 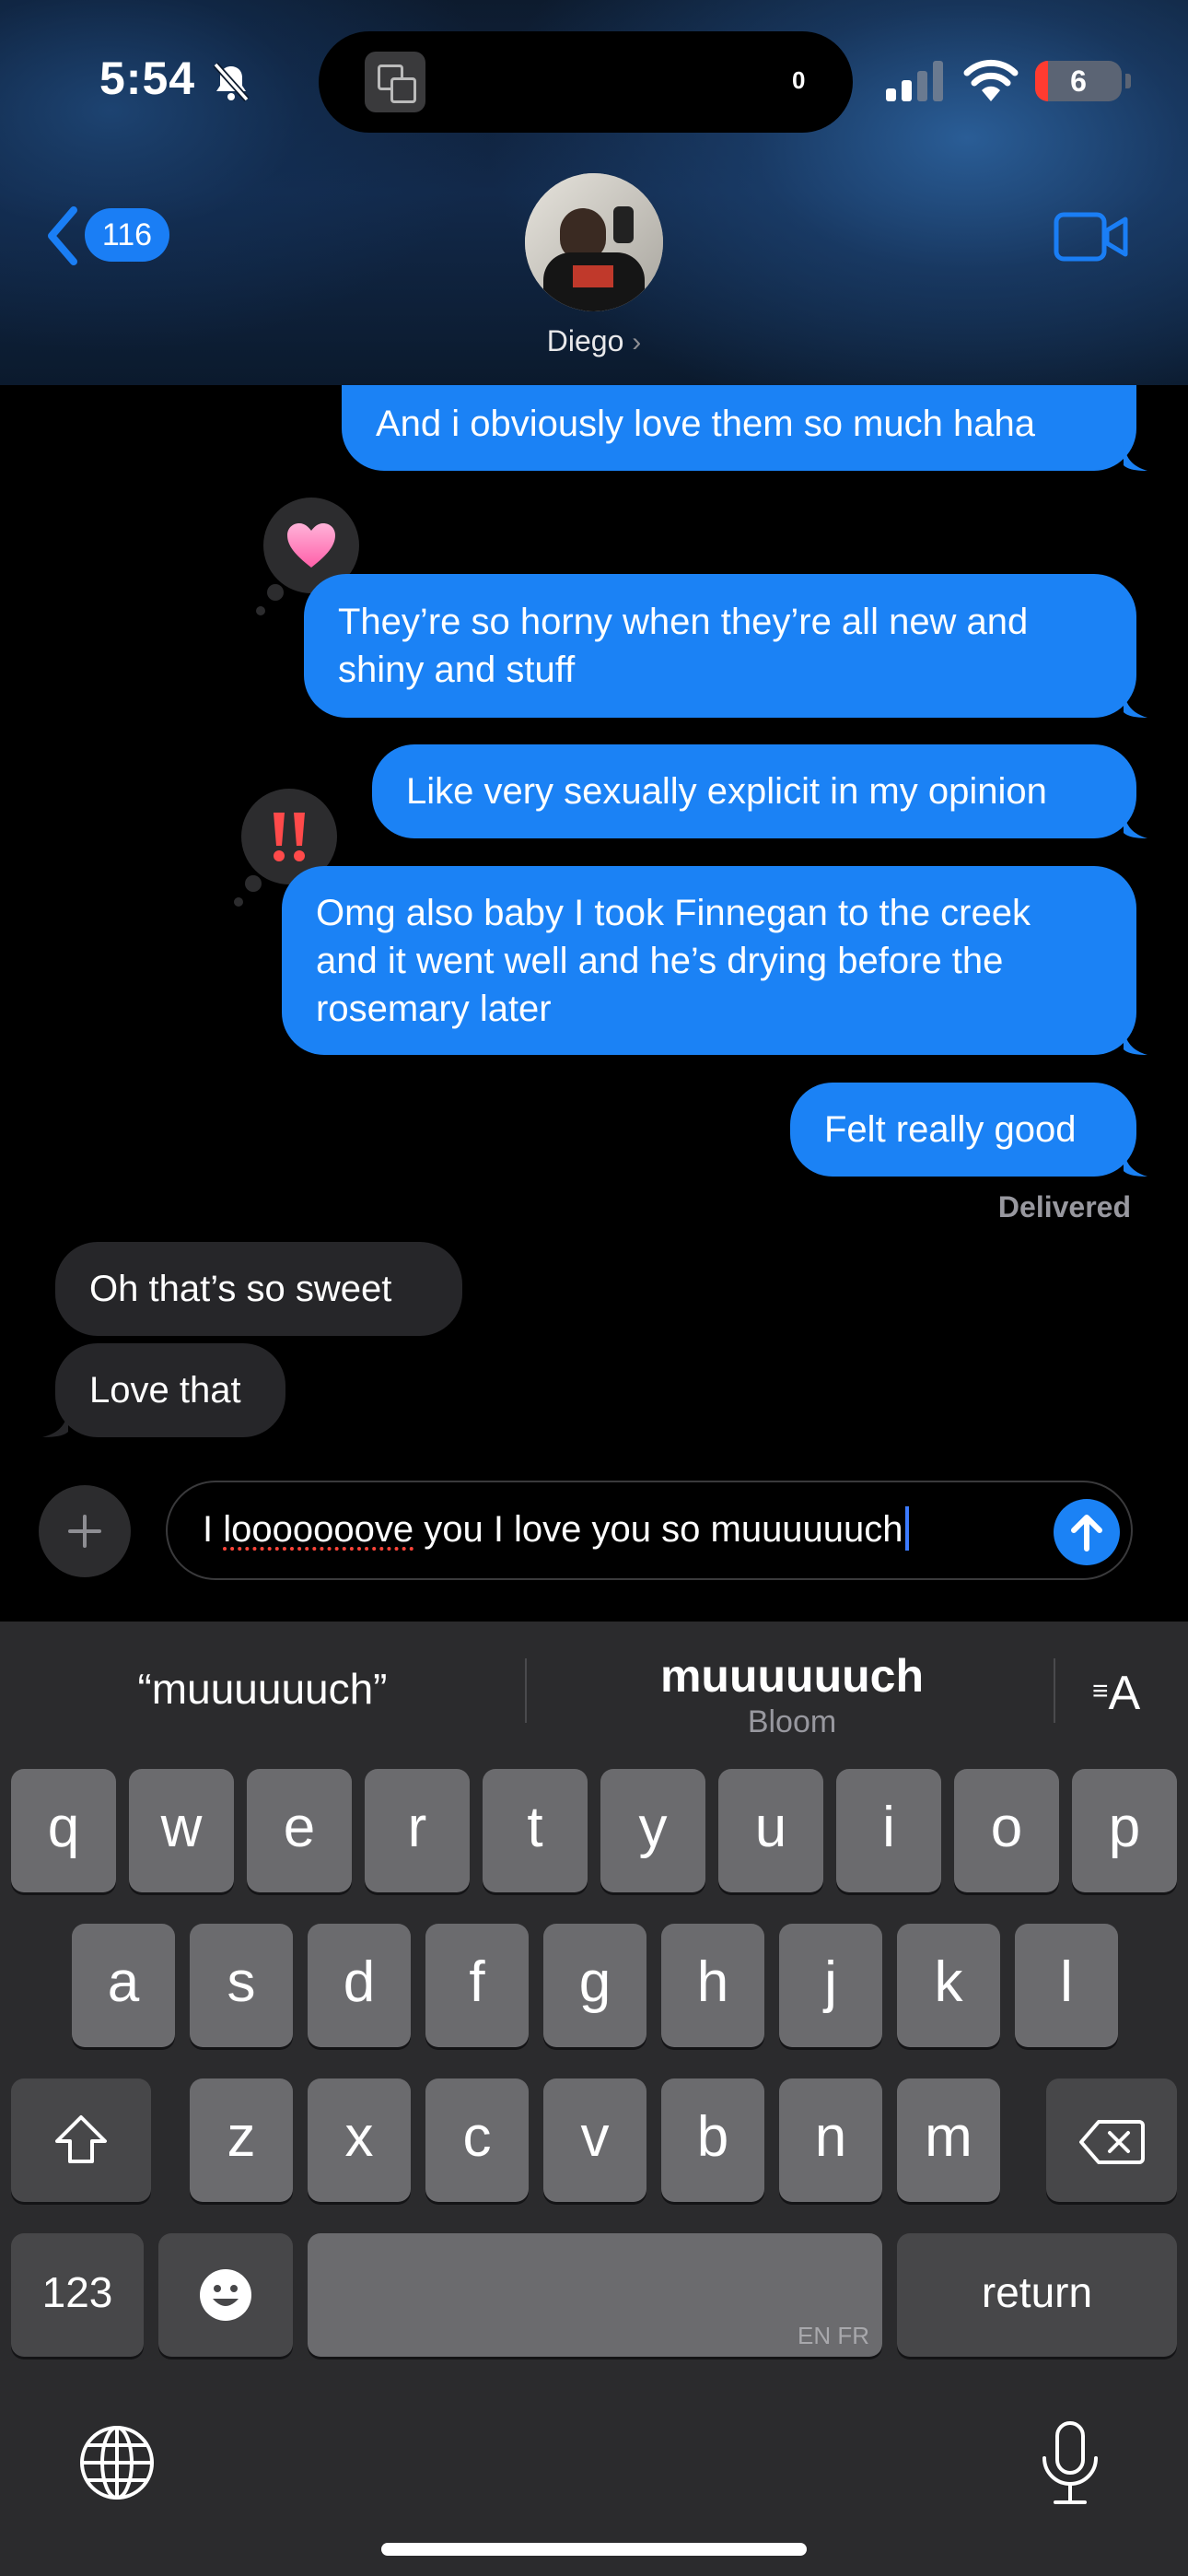 What do you see at coordinates (833, 2335) in the screenshot?
I see `keyboard-language-indicator: EN FR` at bounding box center [833, 2335].